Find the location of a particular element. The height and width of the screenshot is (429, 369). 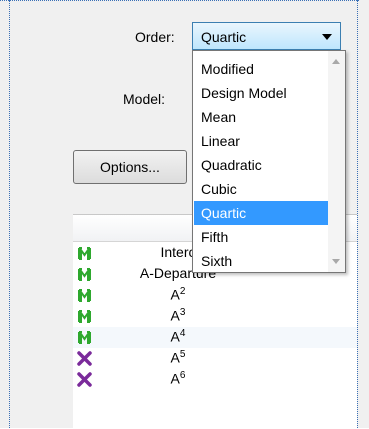

term-label: A5 is located at coordinates (178, 357).